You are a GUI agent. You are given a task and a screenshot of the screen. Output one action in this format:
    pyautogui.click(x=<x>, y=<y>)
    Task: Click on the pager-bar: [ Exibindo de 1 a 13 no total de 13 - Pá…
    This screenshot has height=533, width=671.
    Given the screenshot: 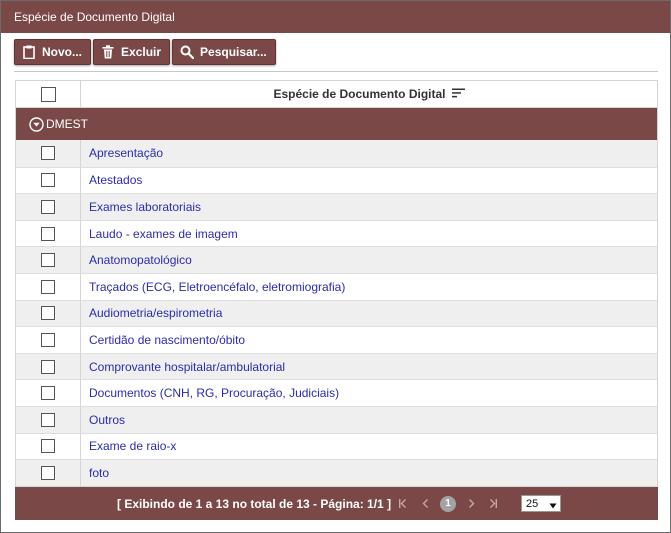 What is the action you would take?
    pyautogui.click(x=336, y=503)
    